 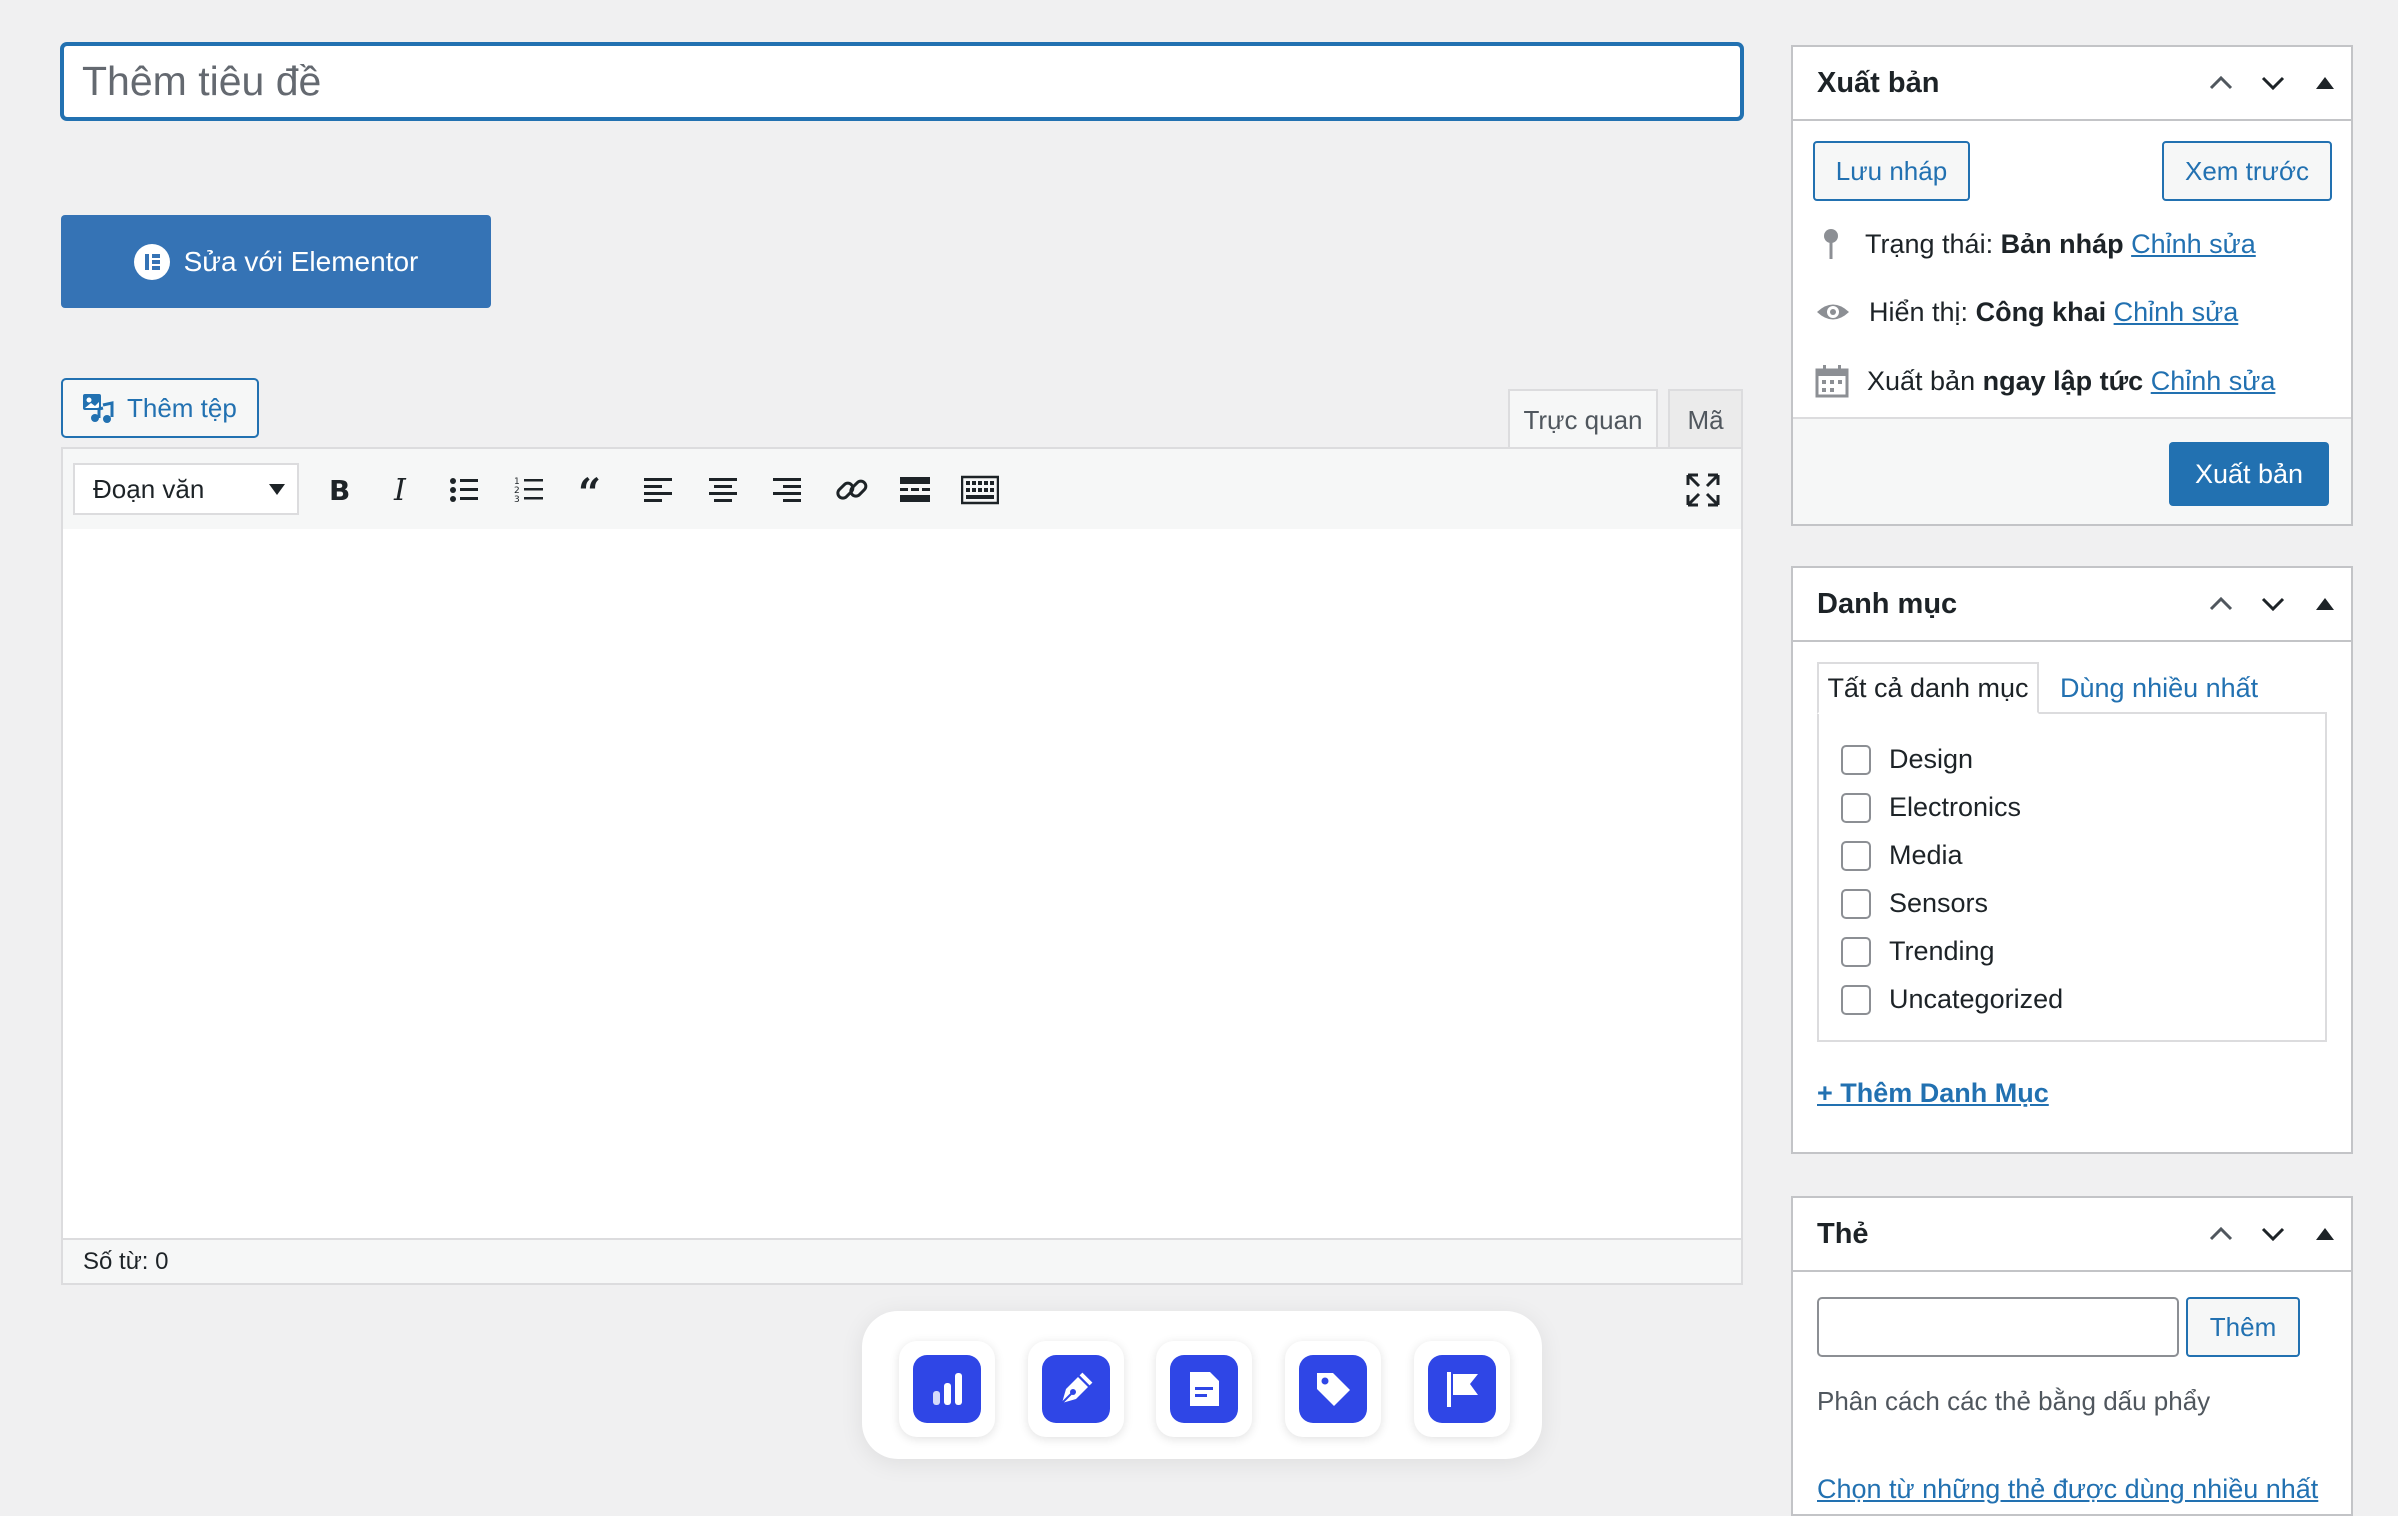 I want to click on bold-icon: B, so click(x=339, y=490).